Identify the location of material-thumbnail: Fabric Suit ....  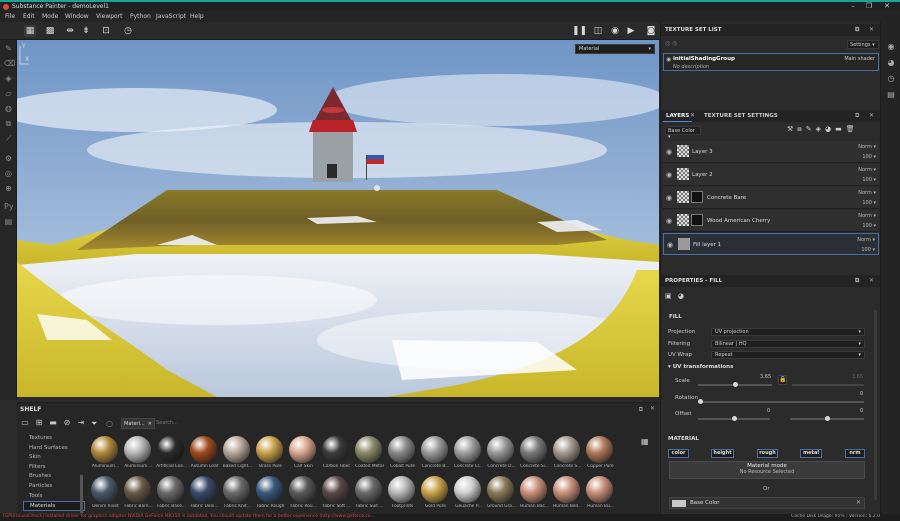
(369, 496).